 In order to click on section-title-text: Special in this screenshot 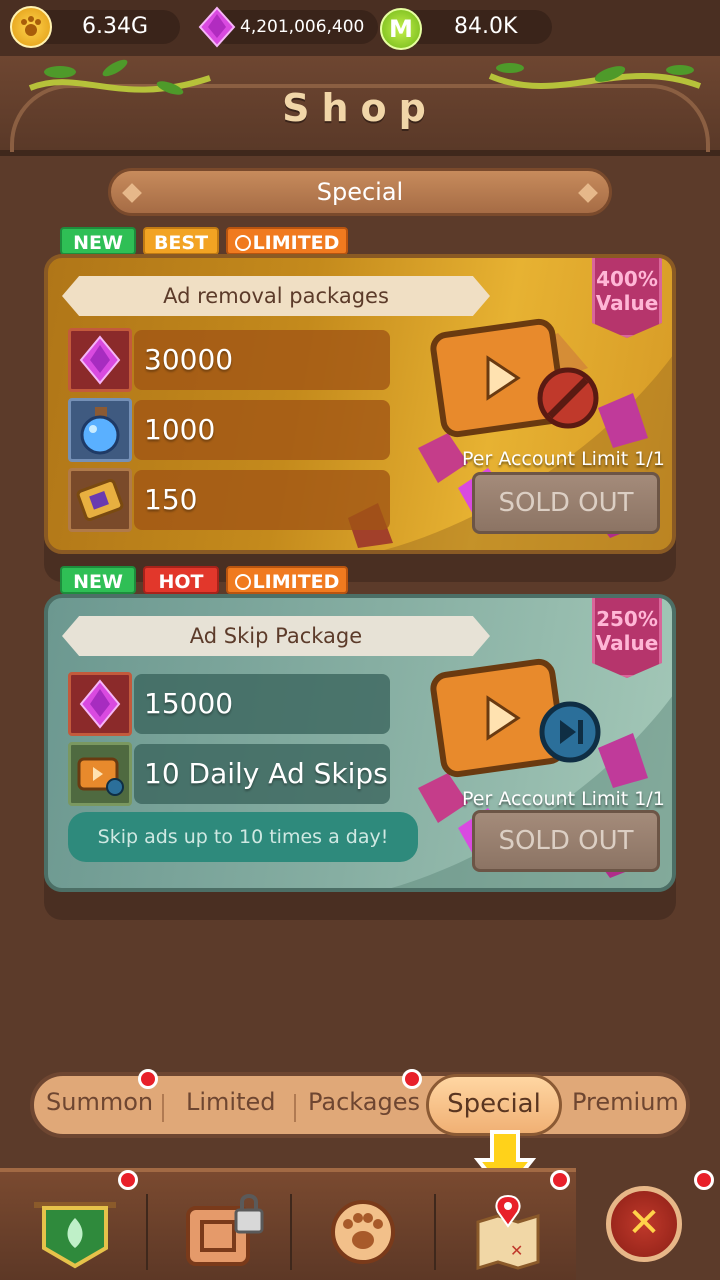, I will do `click(360, 192)`.